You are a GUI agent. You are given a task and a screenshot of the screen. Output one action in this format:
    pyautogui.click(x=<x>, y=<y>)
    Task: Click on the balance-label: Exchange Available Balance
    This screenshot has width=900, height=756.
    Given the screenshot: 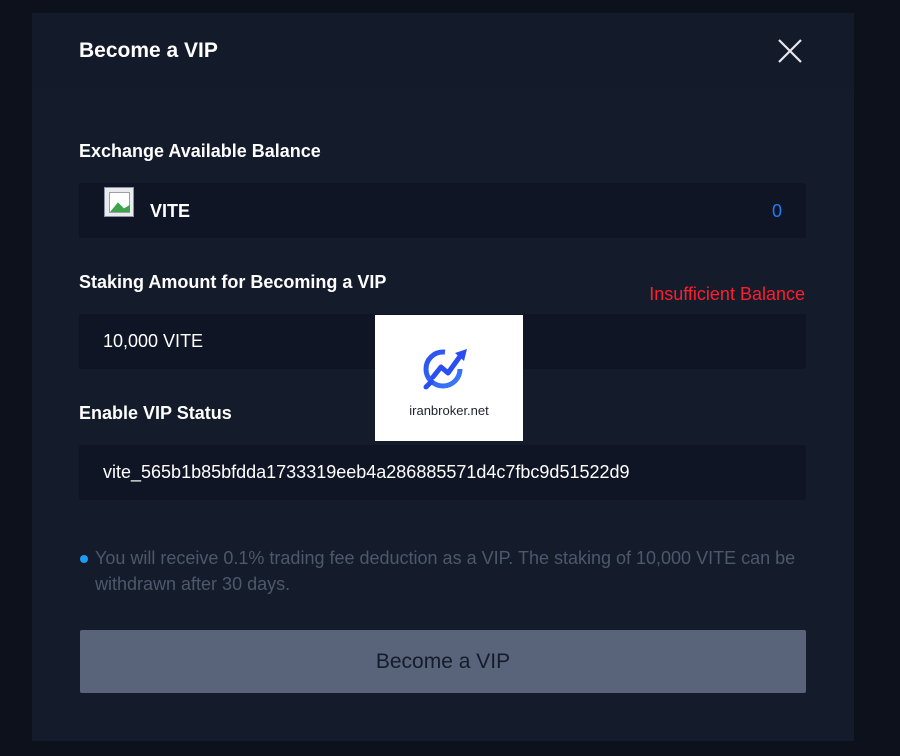 What is the action you would take?
    pyautogui.click(x=200, y=151)
    